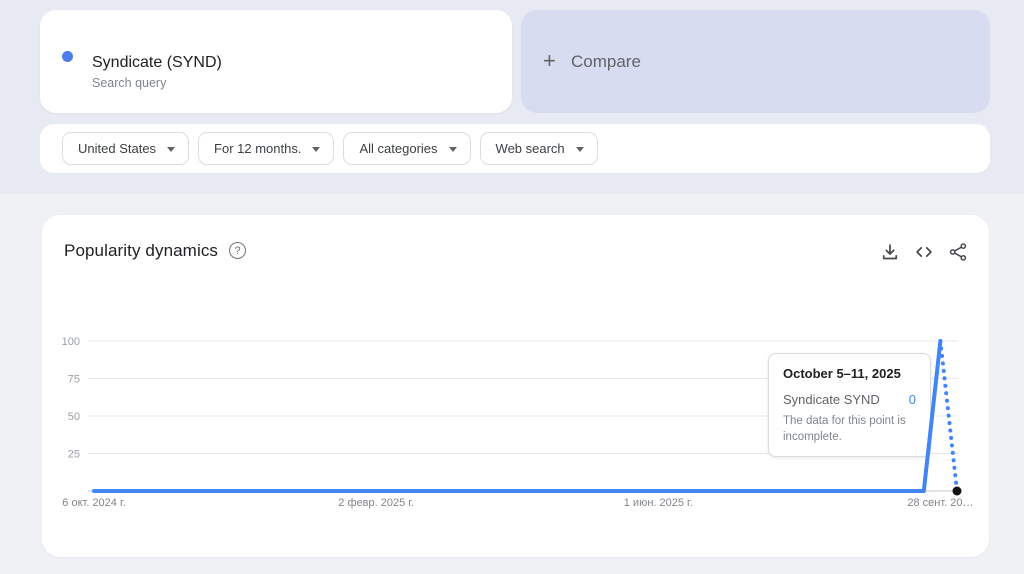 This screenshot has width=1024, height=574. Describe the element at coordinates (71, 342) in the screenshot. I see `svg-text: 100` at that location.